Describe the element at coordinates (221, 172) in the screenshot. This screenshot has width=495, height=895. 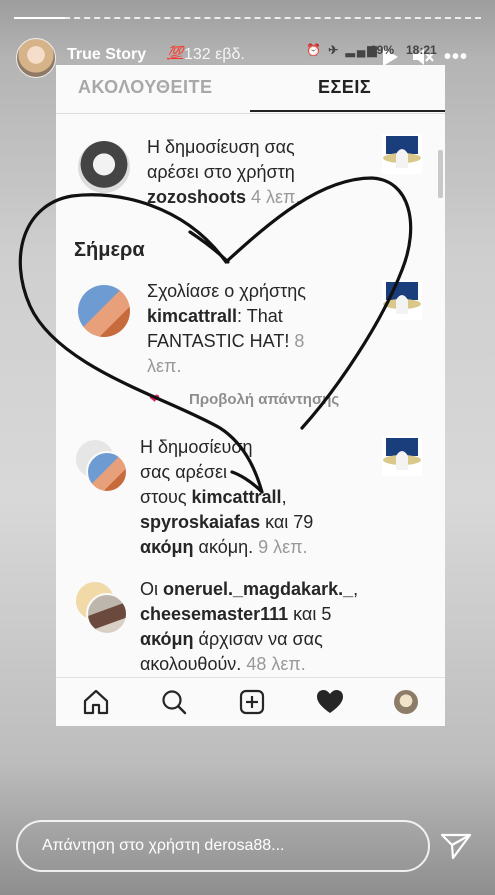
I see `notif-line: αρέσει στο χρήστη` at that location.